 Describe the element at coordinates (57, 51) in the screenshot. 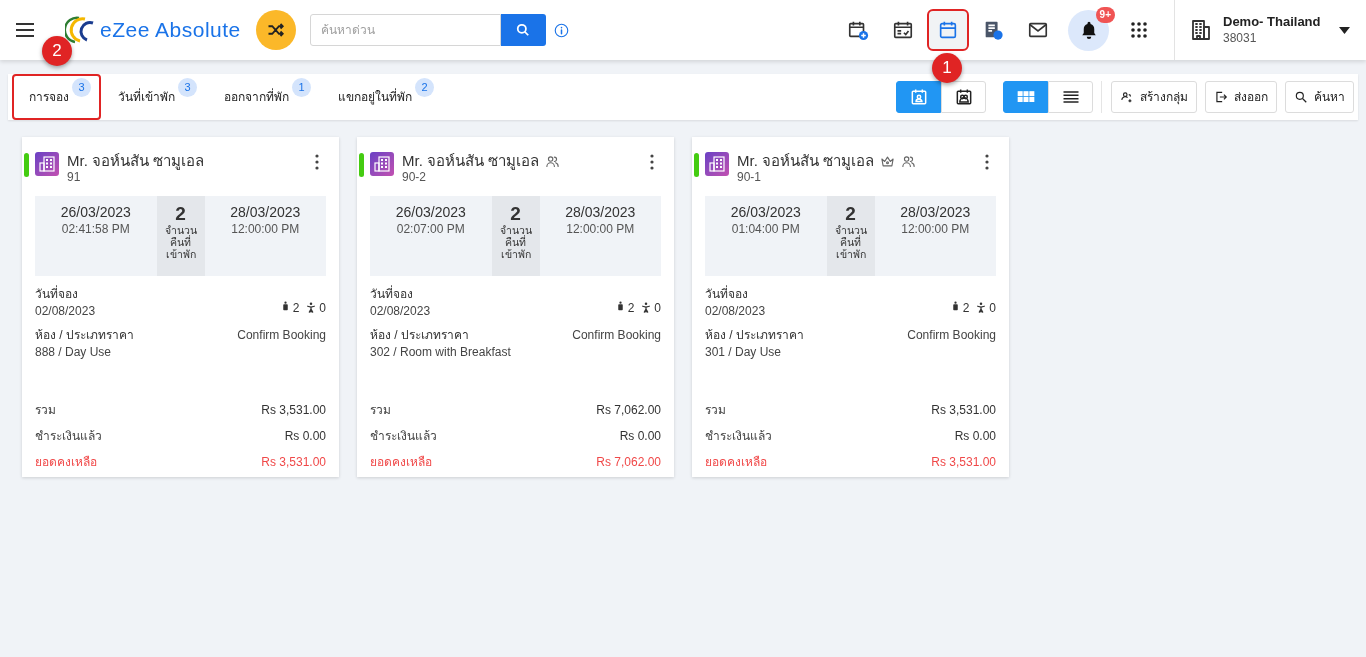

I see `step-number-badge: 2` at that location.